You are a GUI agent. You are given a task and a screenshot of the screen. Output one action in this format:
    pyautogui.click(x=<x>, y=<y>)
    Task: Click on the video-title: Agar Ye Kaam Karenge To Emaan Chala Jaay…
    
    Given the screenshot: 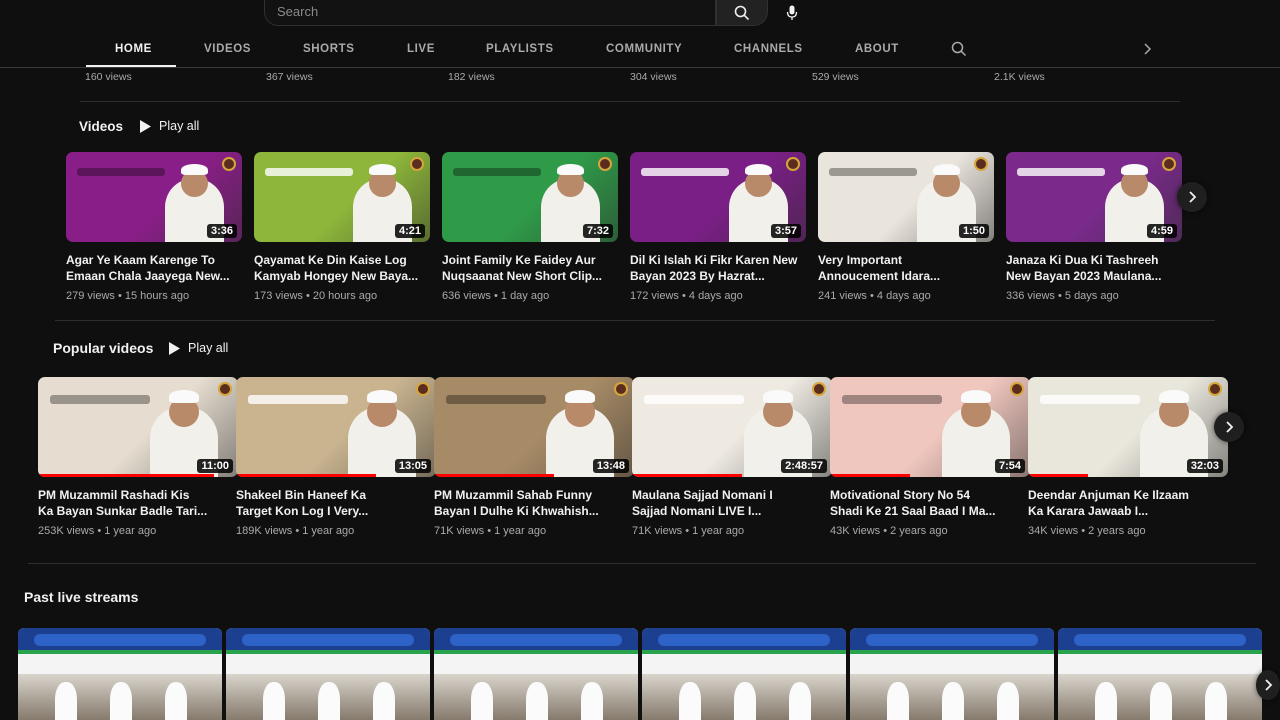 What is the action you would take?
    pyautogui.click(x=154, y=268)
    